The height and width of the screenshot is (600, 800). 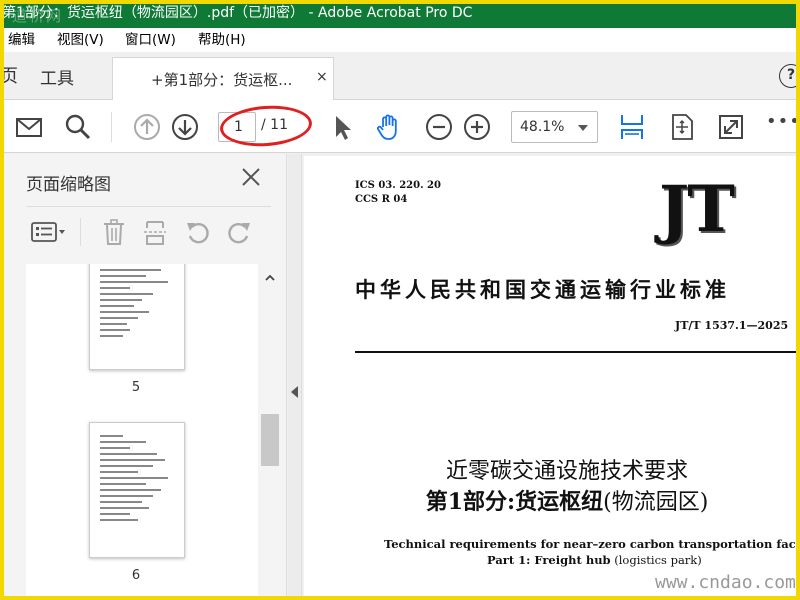 I want to click on tab-tools: 工具, so click(x=57, y=76).